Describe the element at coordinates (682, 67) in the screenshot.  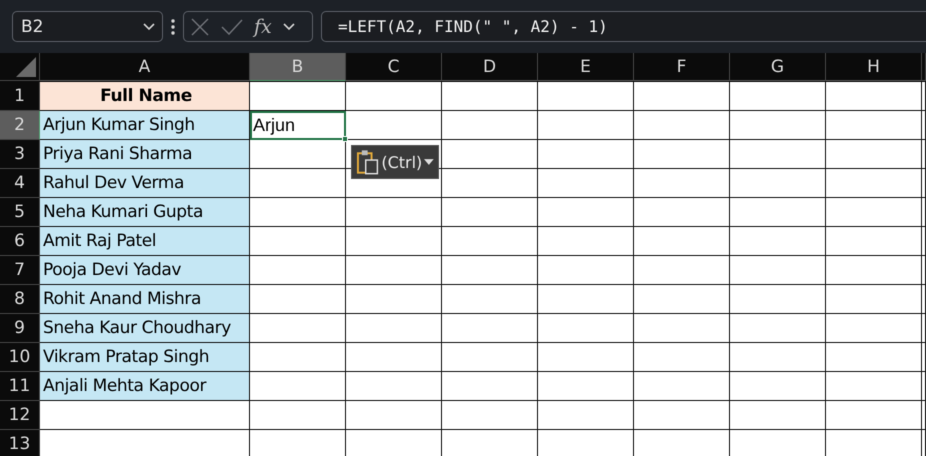
I see `column-header: F` at that location.